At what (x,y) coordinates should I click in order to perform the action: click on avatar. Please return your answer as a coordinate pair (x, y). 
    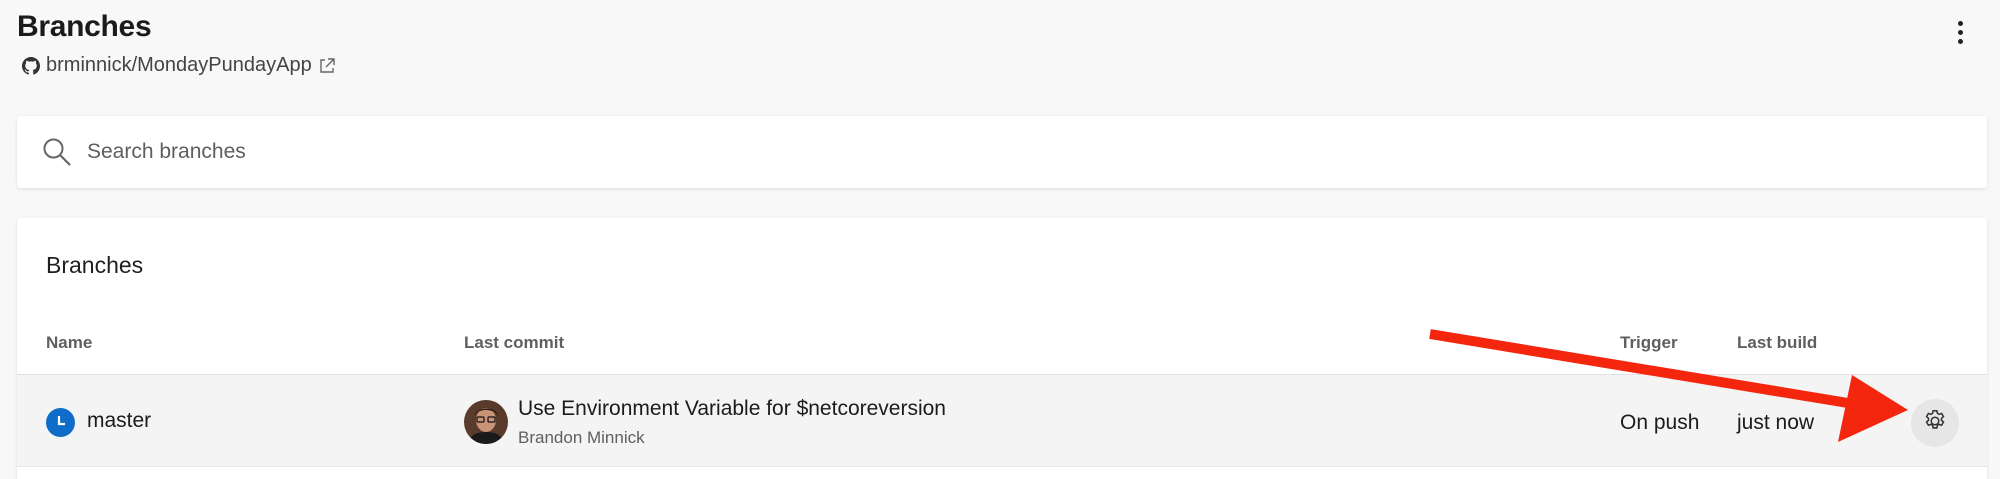
    Looking at the image, I should click on (486, 422).